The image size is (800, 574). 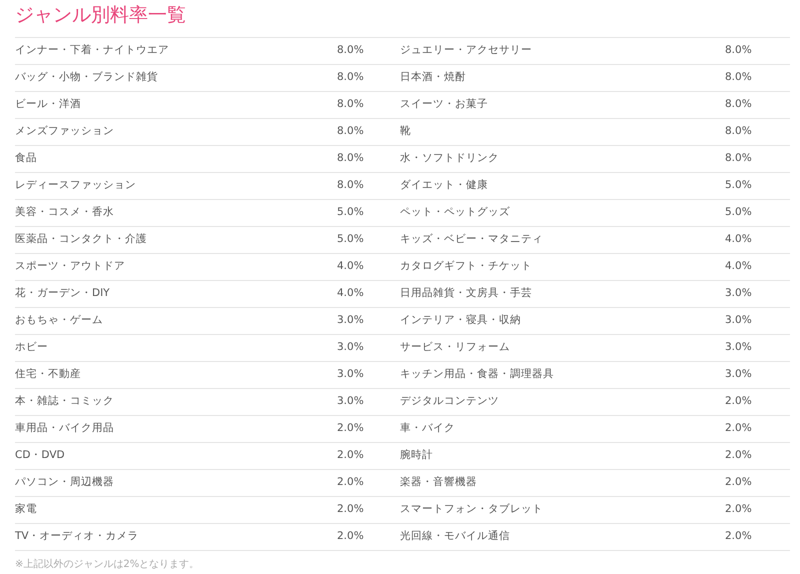 I want to click on genre-name: 家電, so click(x=26, y=510).